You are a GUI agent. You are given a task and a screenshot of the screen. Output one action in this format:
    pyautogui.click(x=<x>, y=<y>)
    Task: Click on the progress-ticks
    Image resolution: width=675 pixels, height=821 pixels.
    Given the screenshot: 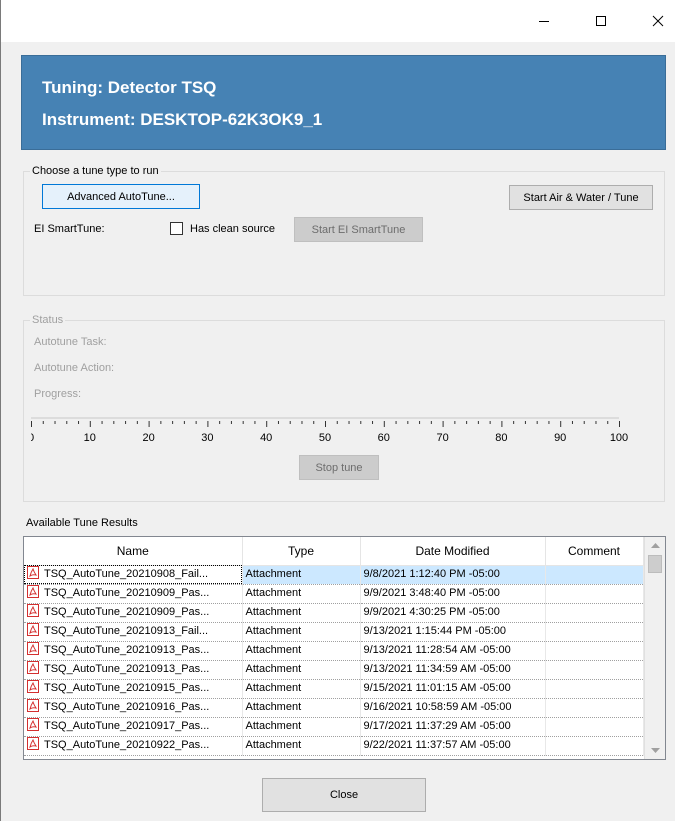 What is the action you would take?
    pyautogui.click(x=325, y=424)
    